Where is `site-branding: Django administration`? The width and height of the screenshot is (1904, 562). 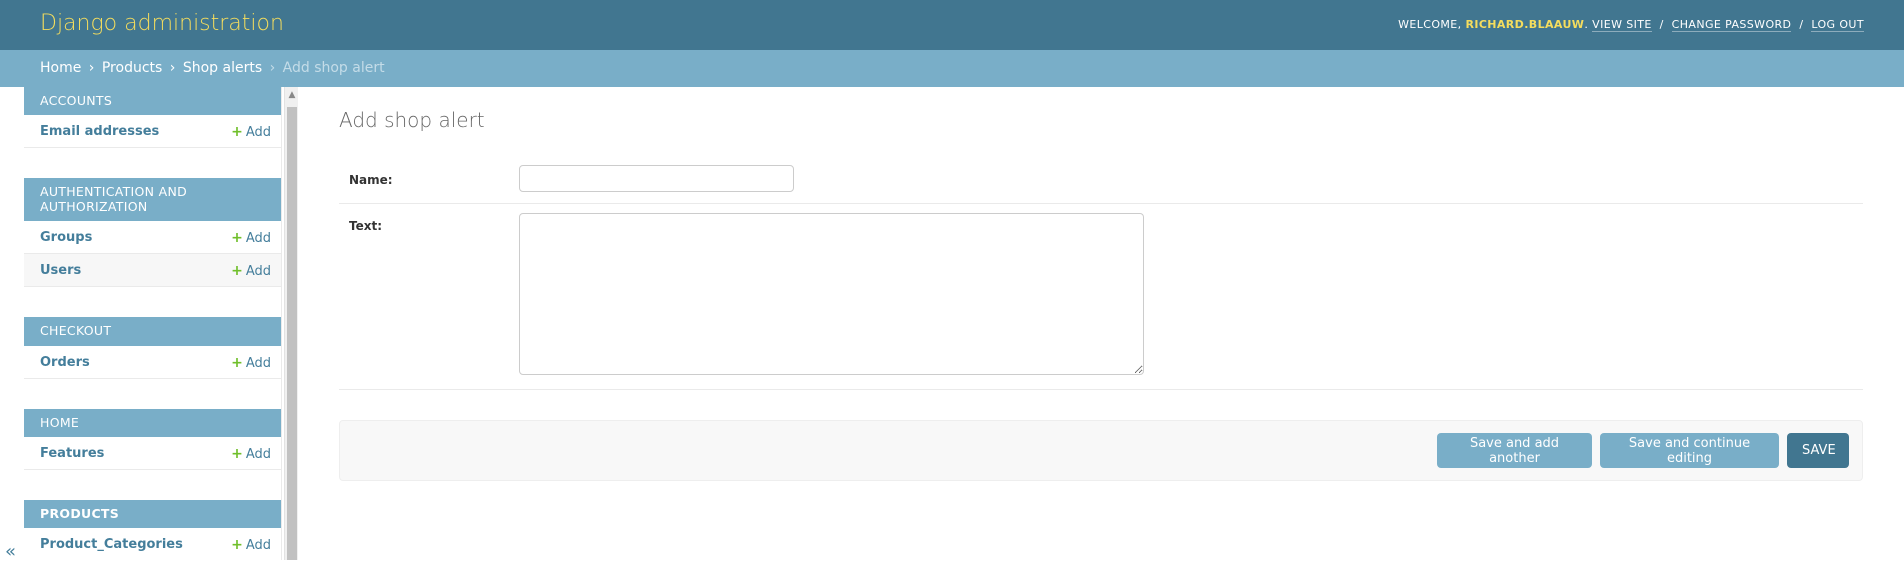 site-branding: Django administration is located at coordinates (162, 23).